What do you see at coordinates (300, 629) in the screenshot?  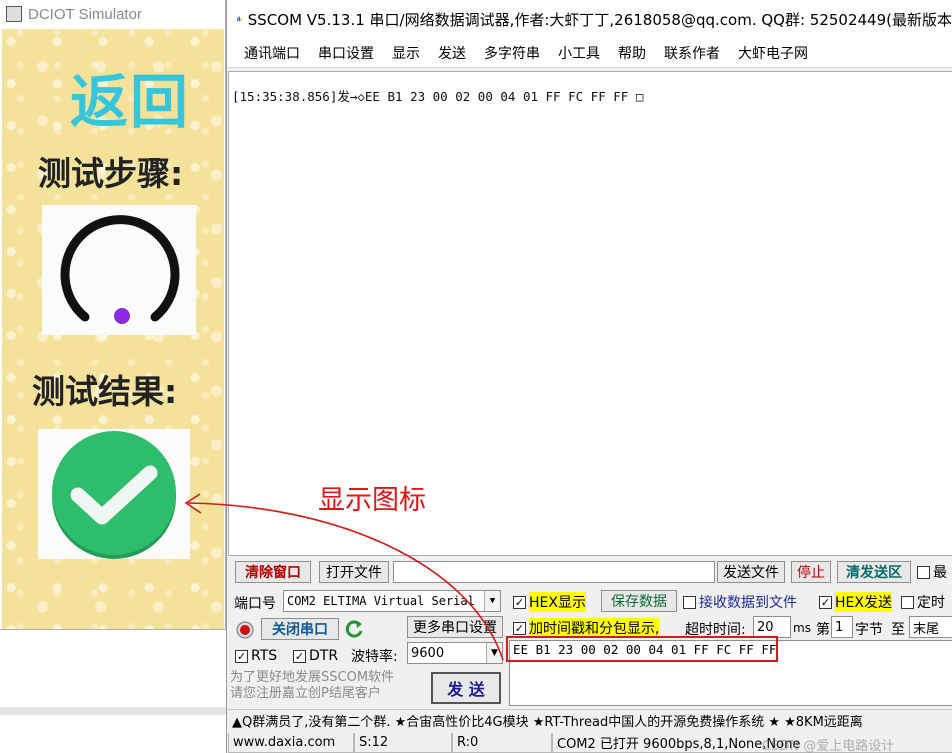 I see `close-port-button: 关闭串口` at bounding box center [300, 629].